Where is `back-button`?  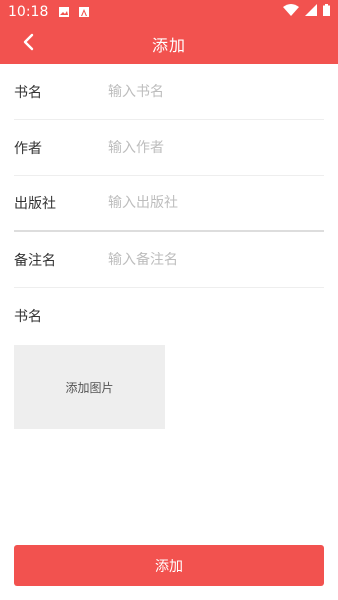
back-button is located at coordinates (28, 44).